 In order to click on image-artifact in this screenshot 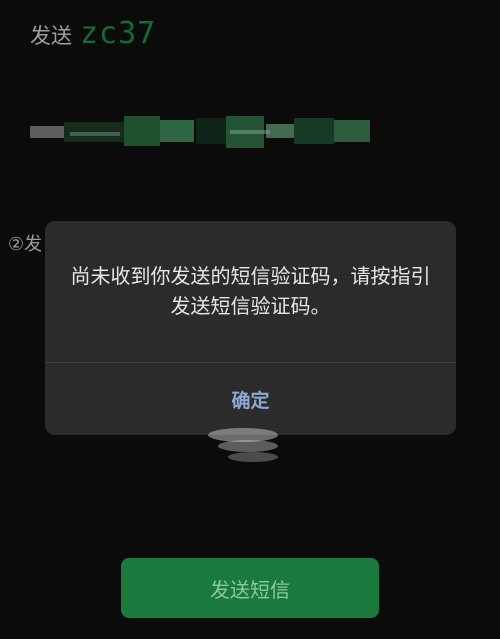, I will do `click(244, 447)`.